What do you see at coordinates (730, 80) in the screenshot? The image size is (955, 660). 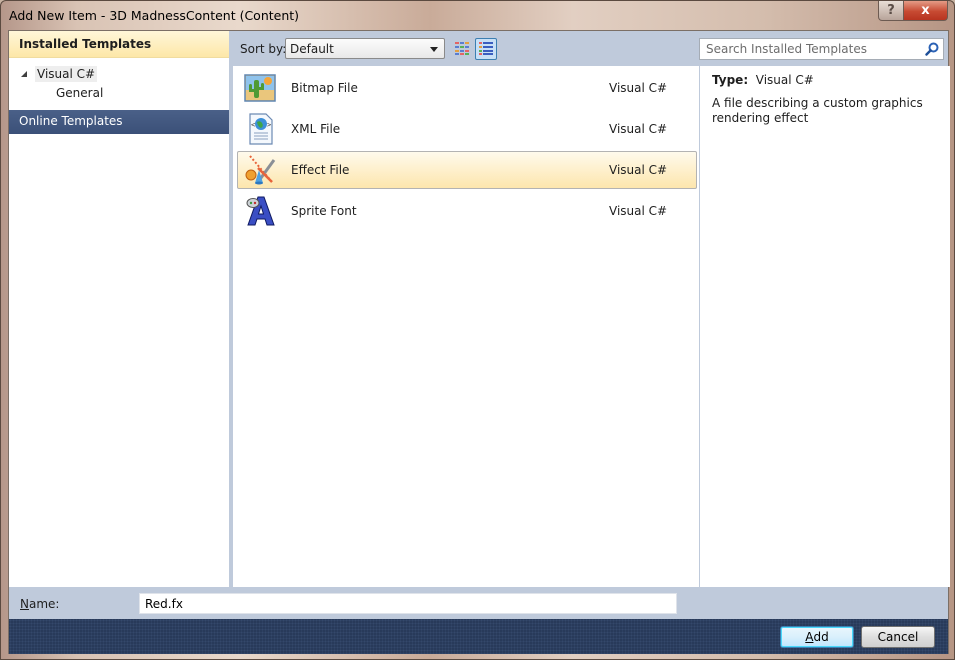 I see `type-label: Type:` at bounding box center [730, 80].